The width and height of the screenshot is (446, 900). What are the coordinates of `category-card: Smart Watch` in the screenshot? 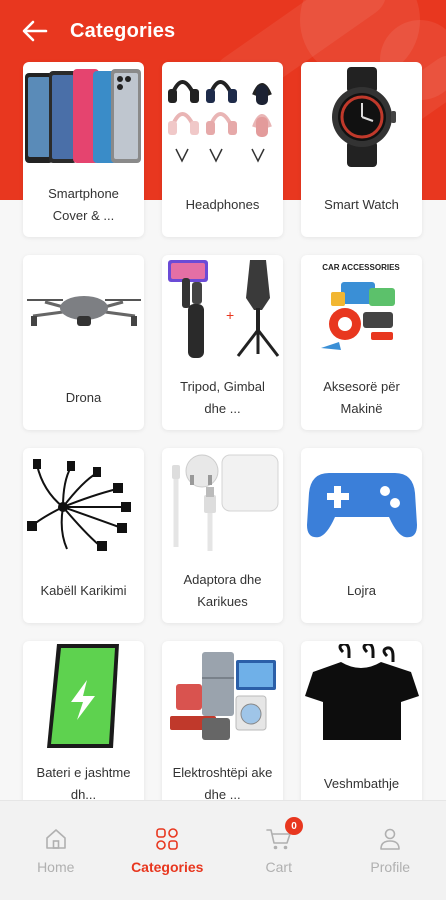 It's located at (361, 149).